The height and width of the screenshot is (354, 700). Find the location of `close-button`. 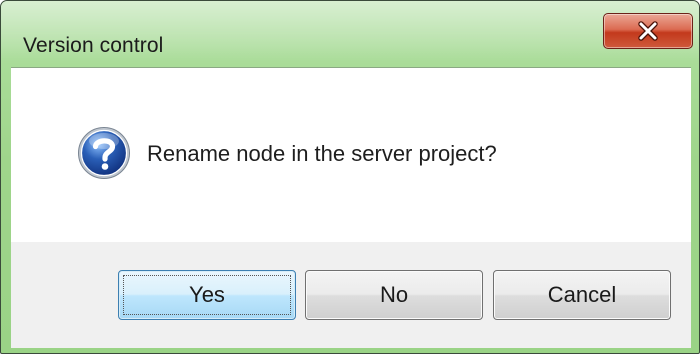

close-button is located at coordinates (648, 31).